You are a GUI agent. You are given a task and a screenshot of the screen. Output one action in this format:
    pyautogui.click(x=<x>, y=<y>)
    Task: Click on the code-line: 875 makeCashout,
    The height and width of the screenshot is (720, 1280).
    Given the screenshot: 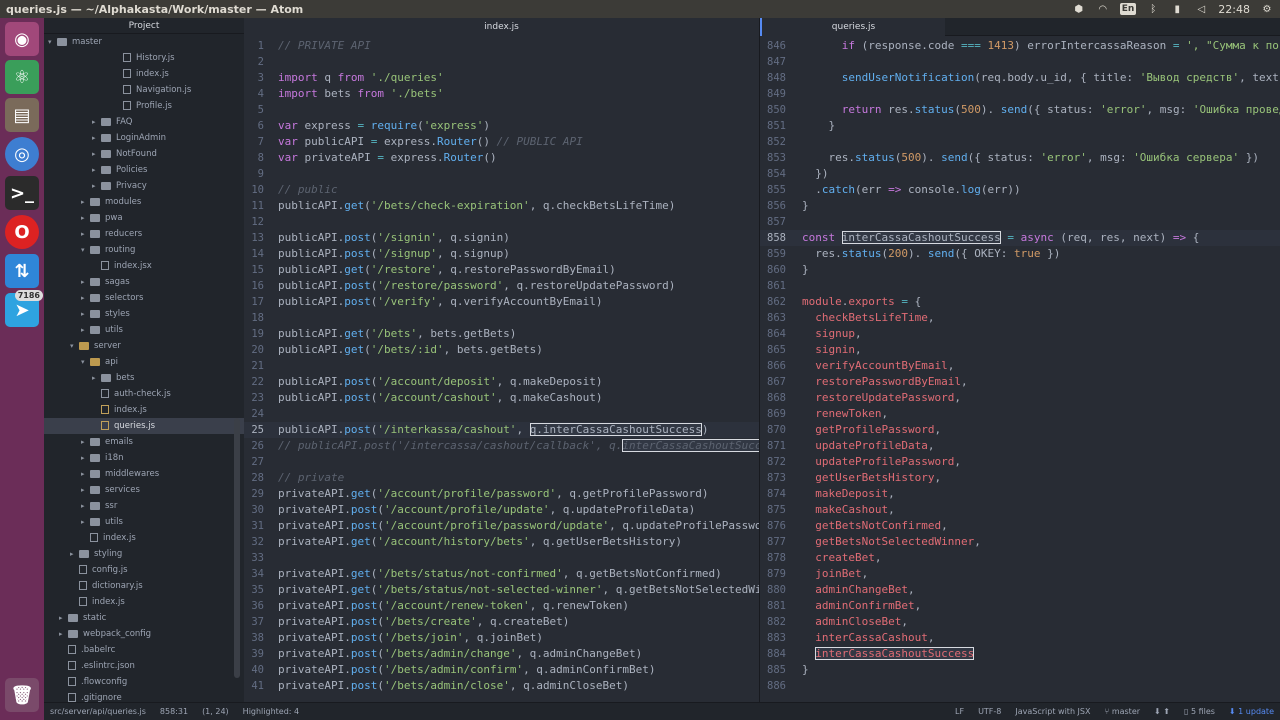 What is the action you would take?
    pyautogui.click(x=1020, y=510)
    